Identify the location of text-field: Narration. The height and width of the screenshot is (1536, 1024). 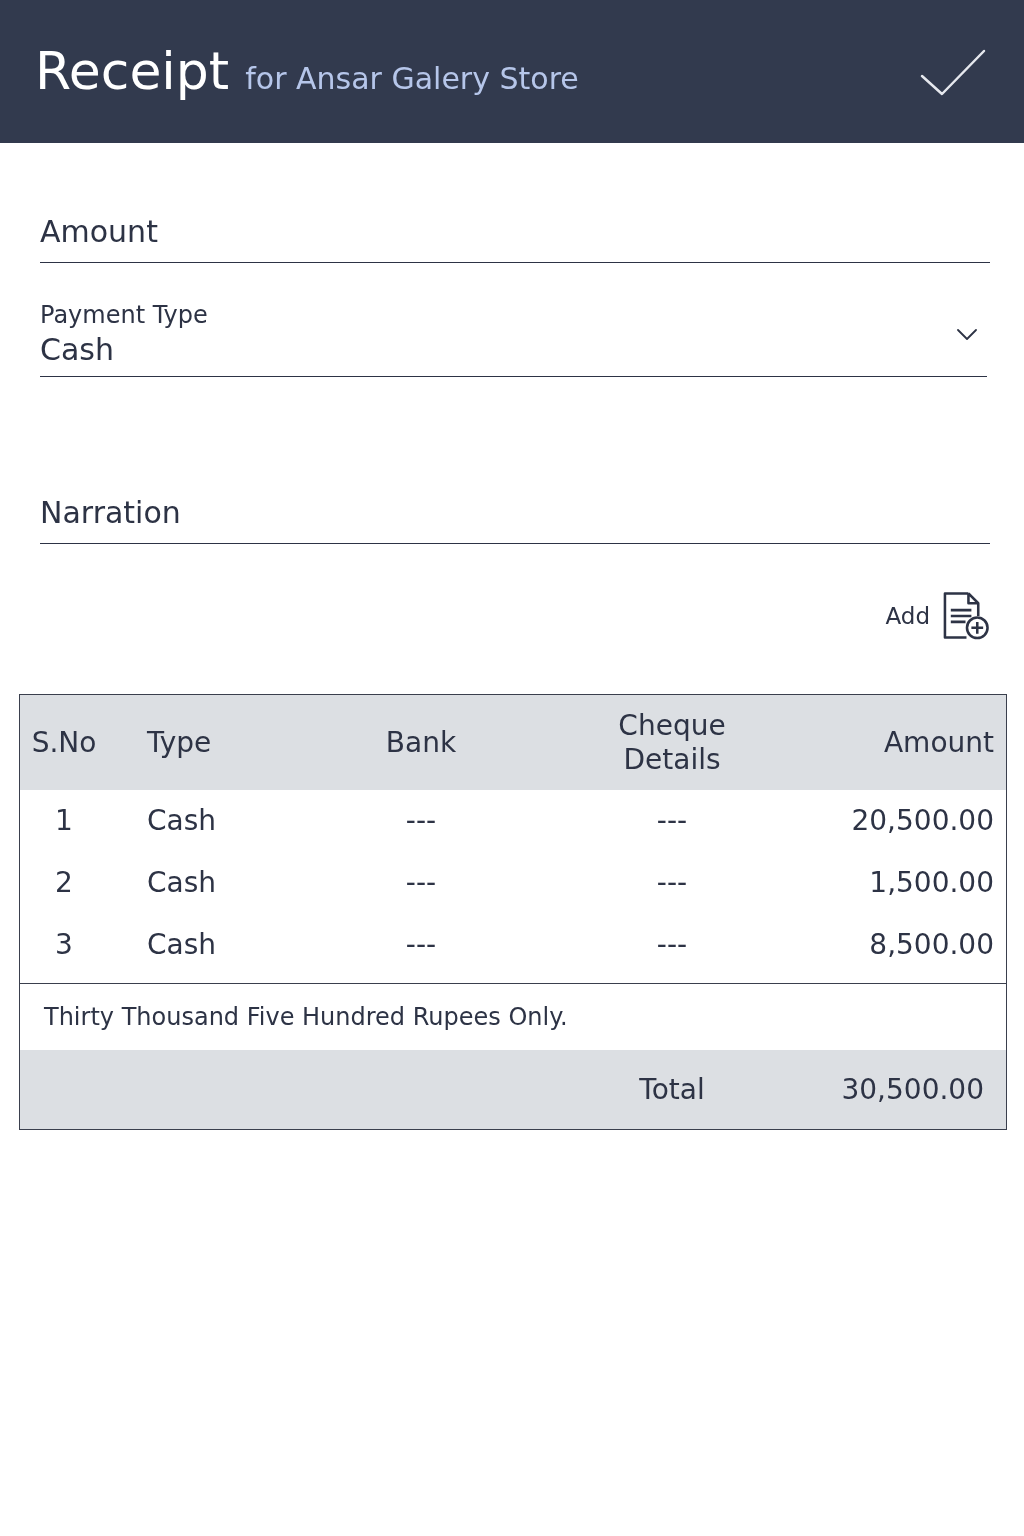
(515, 515).